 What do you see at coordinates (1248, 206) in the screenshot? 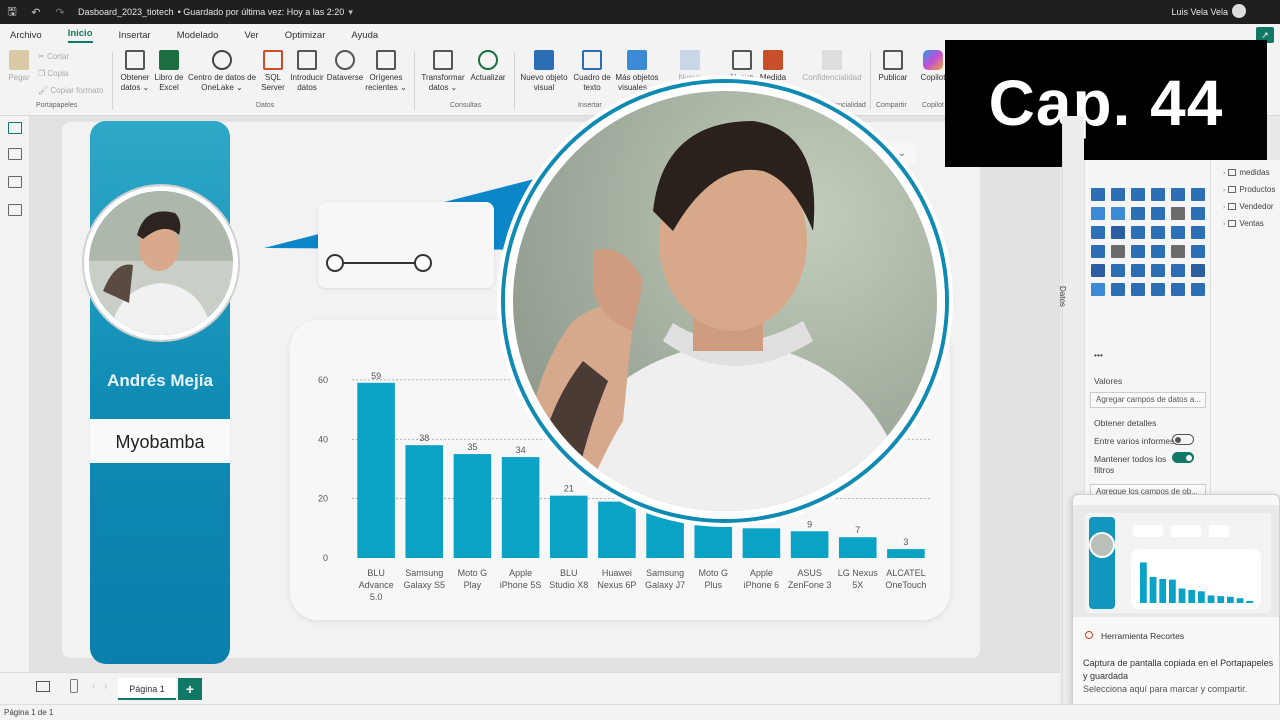
I see `table-item-vendedor: › Vendedor` at bounding box center [1248, 206].